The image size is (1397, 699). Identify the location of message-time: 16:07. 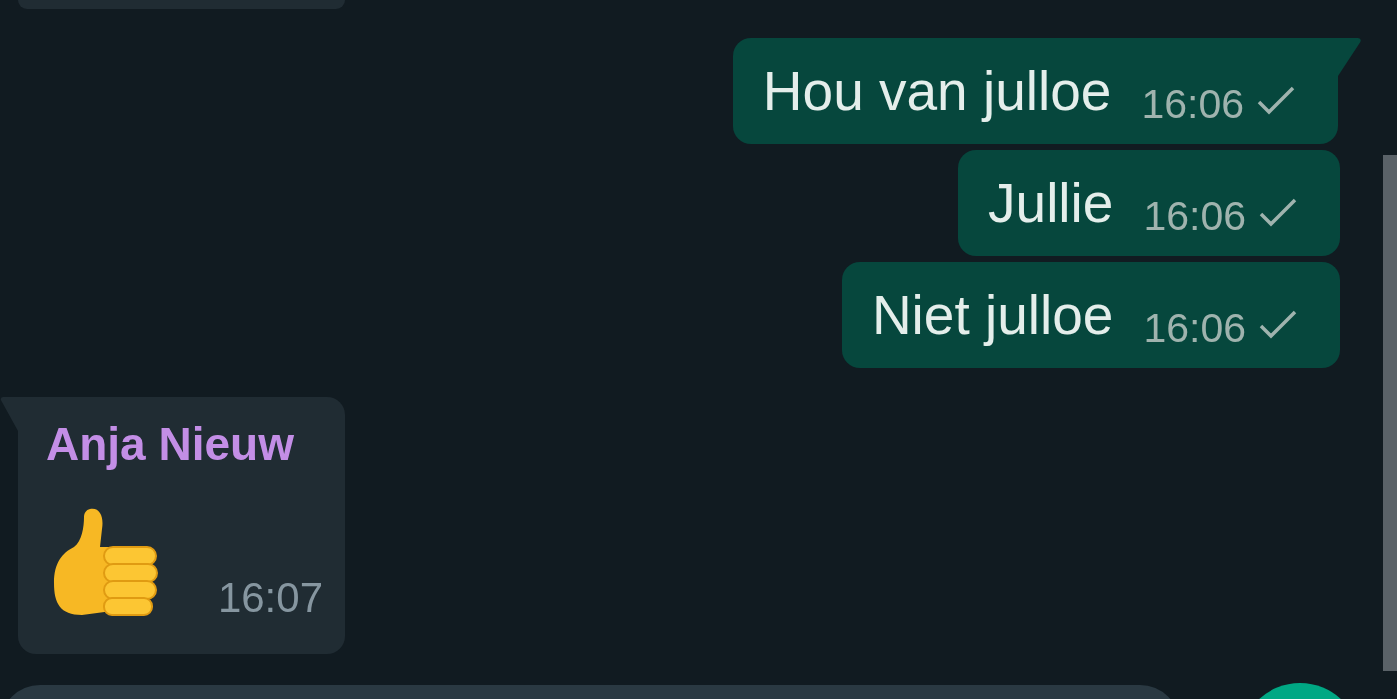
(270, 598).